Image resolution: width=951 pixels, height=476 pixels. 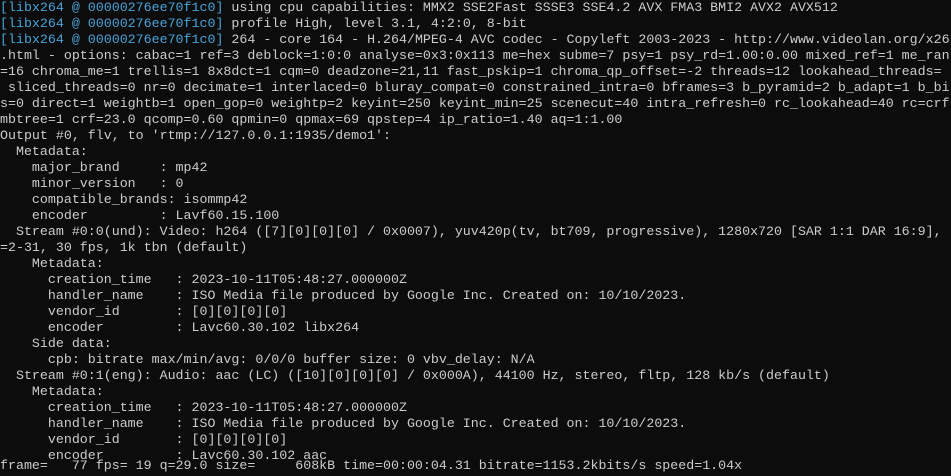 I want to click on terminal-line: Side data:, so click(x=475, y=344).